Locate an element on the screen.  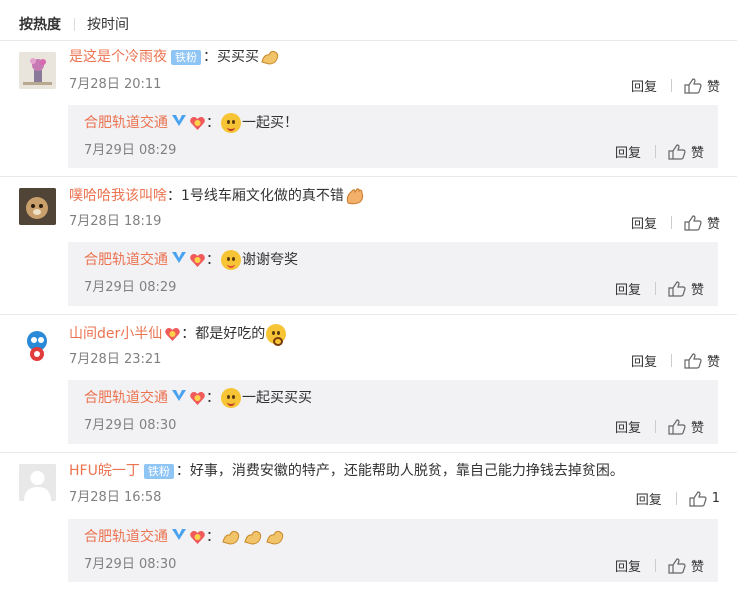
username: 山间der小半仙 is located at coordinates (115, 334).